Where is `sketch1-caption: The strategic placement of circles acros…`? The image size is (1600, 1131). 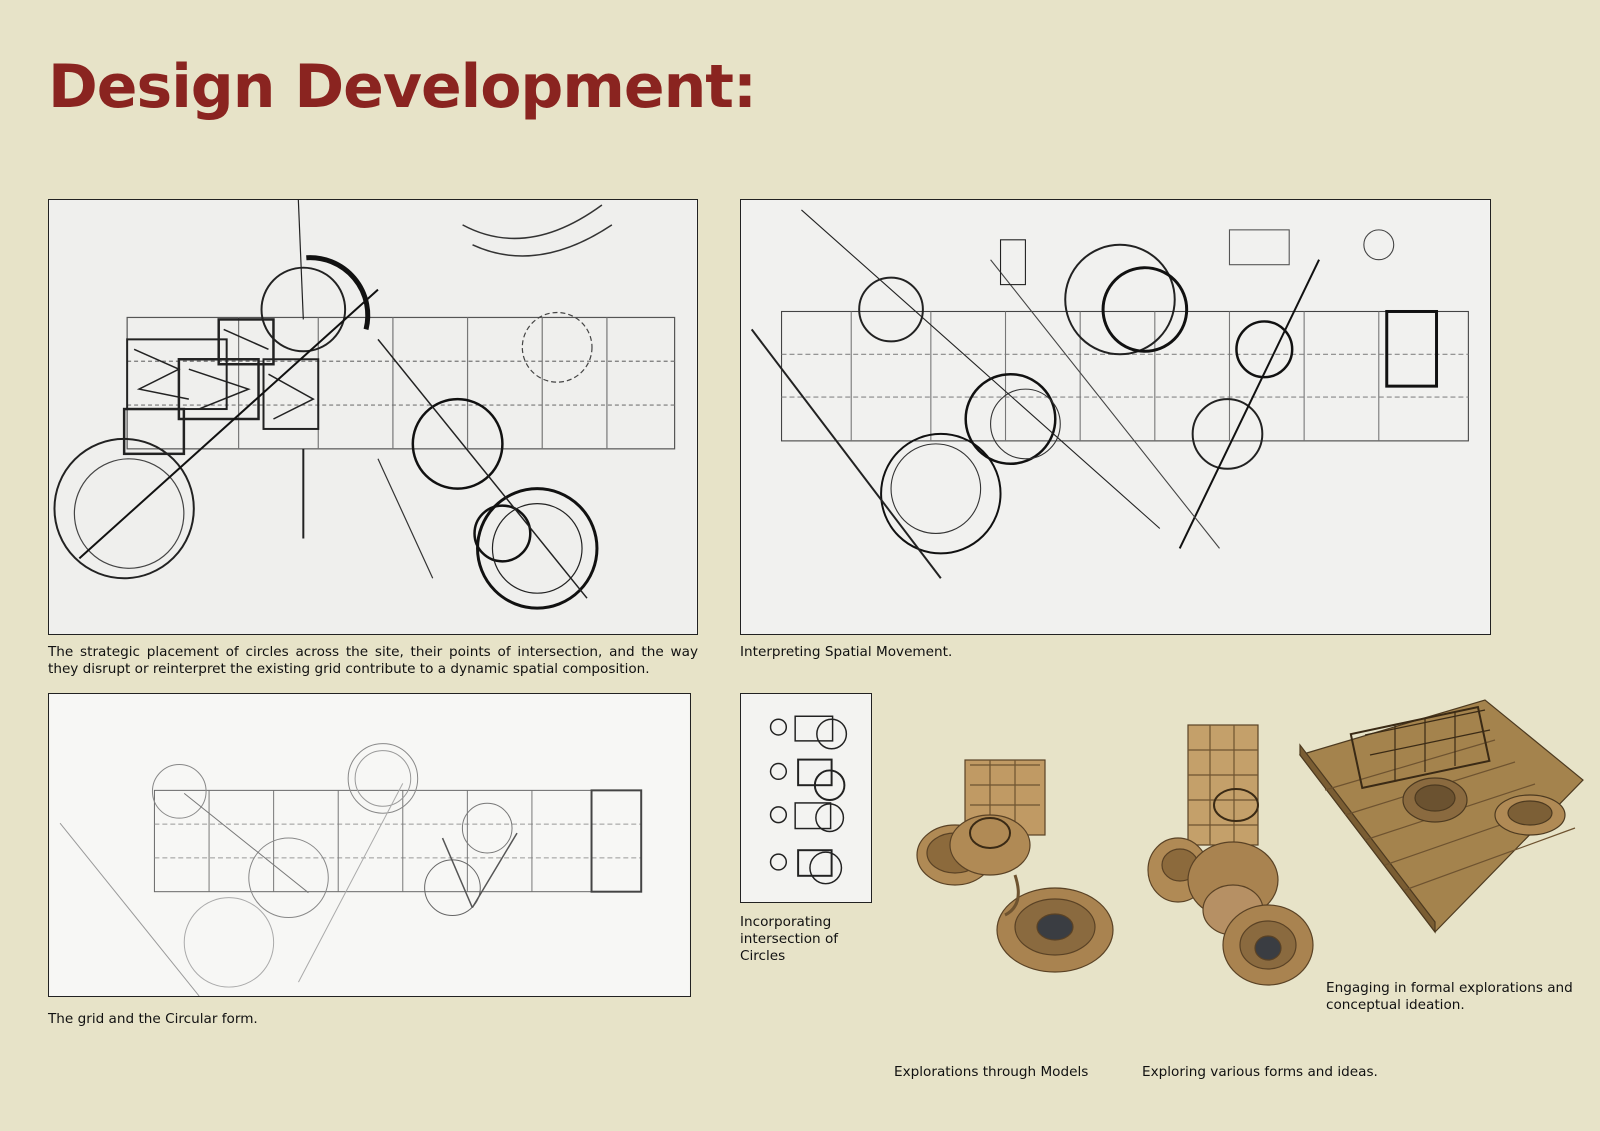 sketch1-caption: The strategic placement of circles acros… is located at coordinates (373, 660).